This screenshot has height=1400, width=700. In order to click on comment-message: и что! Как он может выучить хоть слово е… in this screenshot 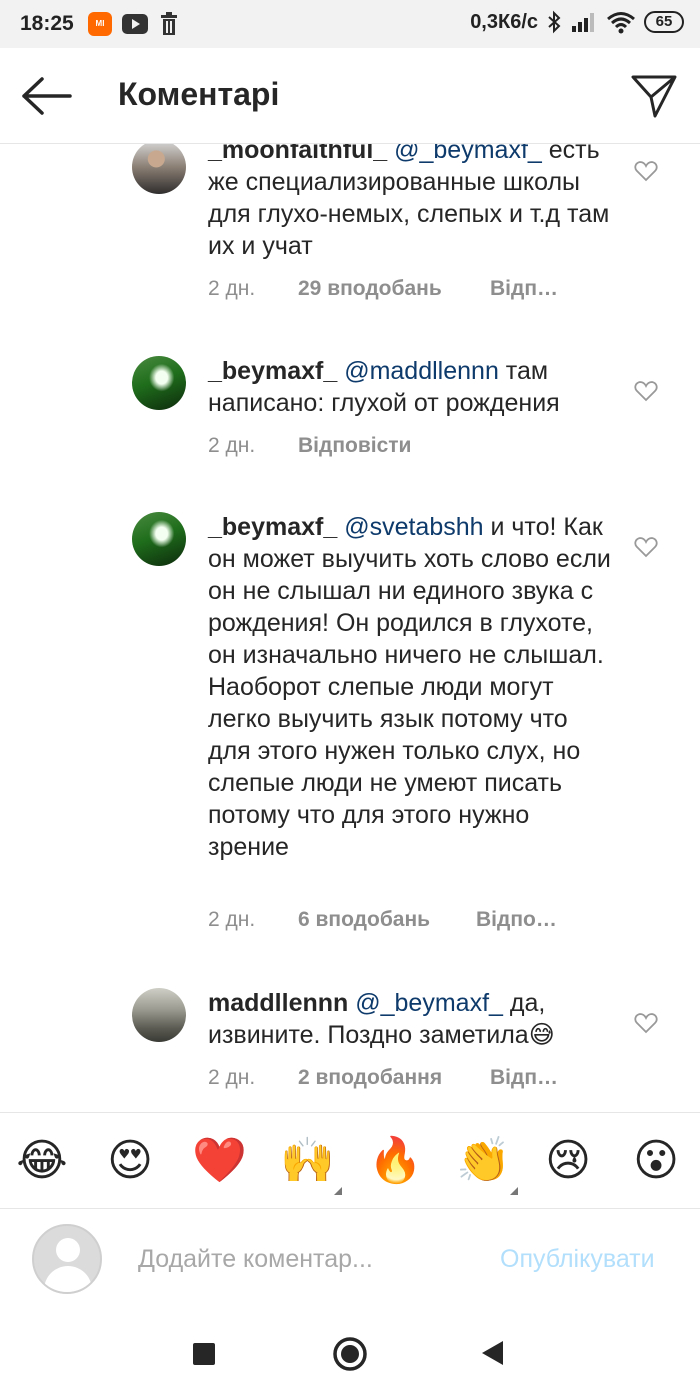, I will do `click(409, 687)`.